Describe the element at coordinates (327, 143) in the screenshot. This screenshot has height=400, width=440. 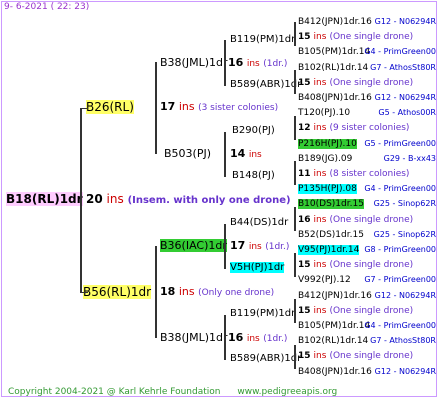
I see `gen4-row: P216H(PJ).10` at that location.